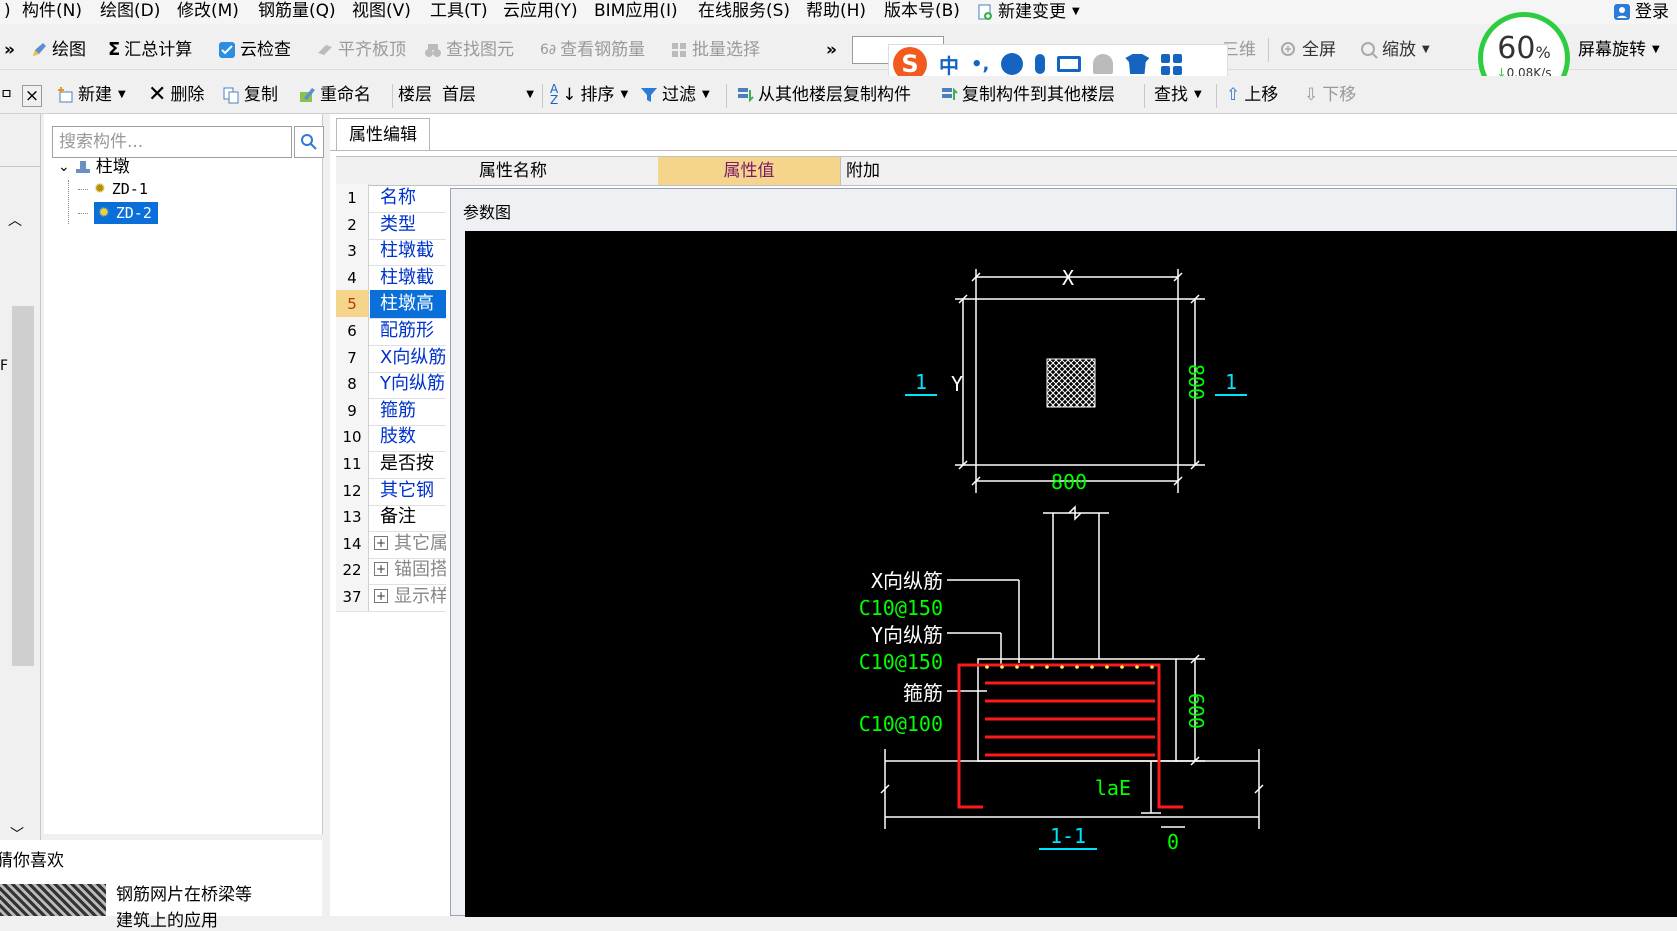 This screenshot has width=1677, height=931. Describe the element at coordinates (391, 252) in the screenshot. I see `table-row: 3 柱墩截` at that location.